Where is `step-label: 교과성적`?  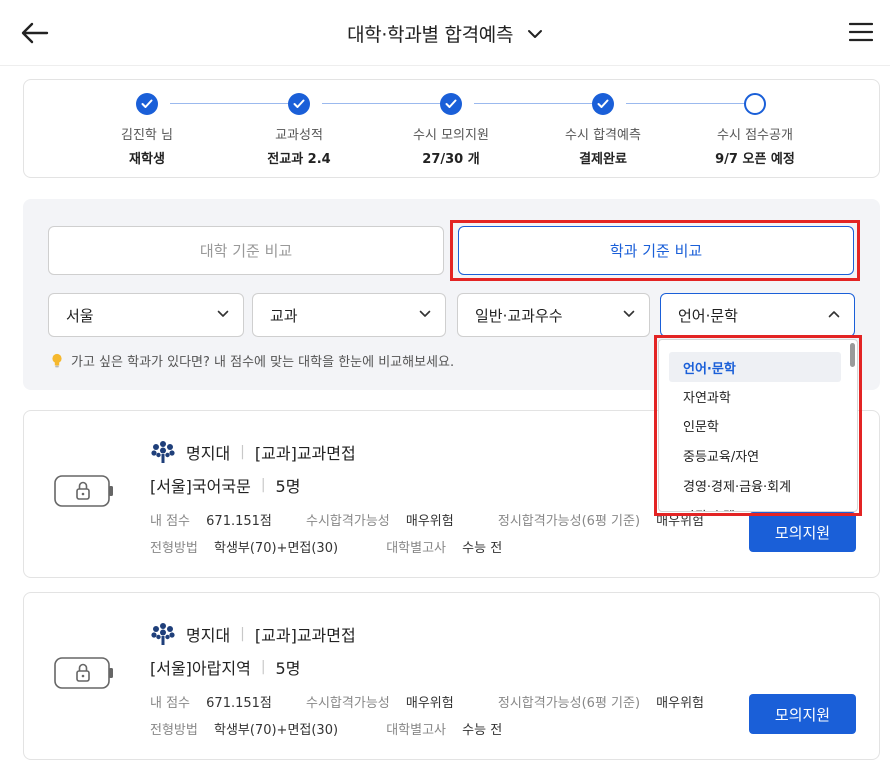 step-label: 교과성적 is located at coordinates (299, 135).